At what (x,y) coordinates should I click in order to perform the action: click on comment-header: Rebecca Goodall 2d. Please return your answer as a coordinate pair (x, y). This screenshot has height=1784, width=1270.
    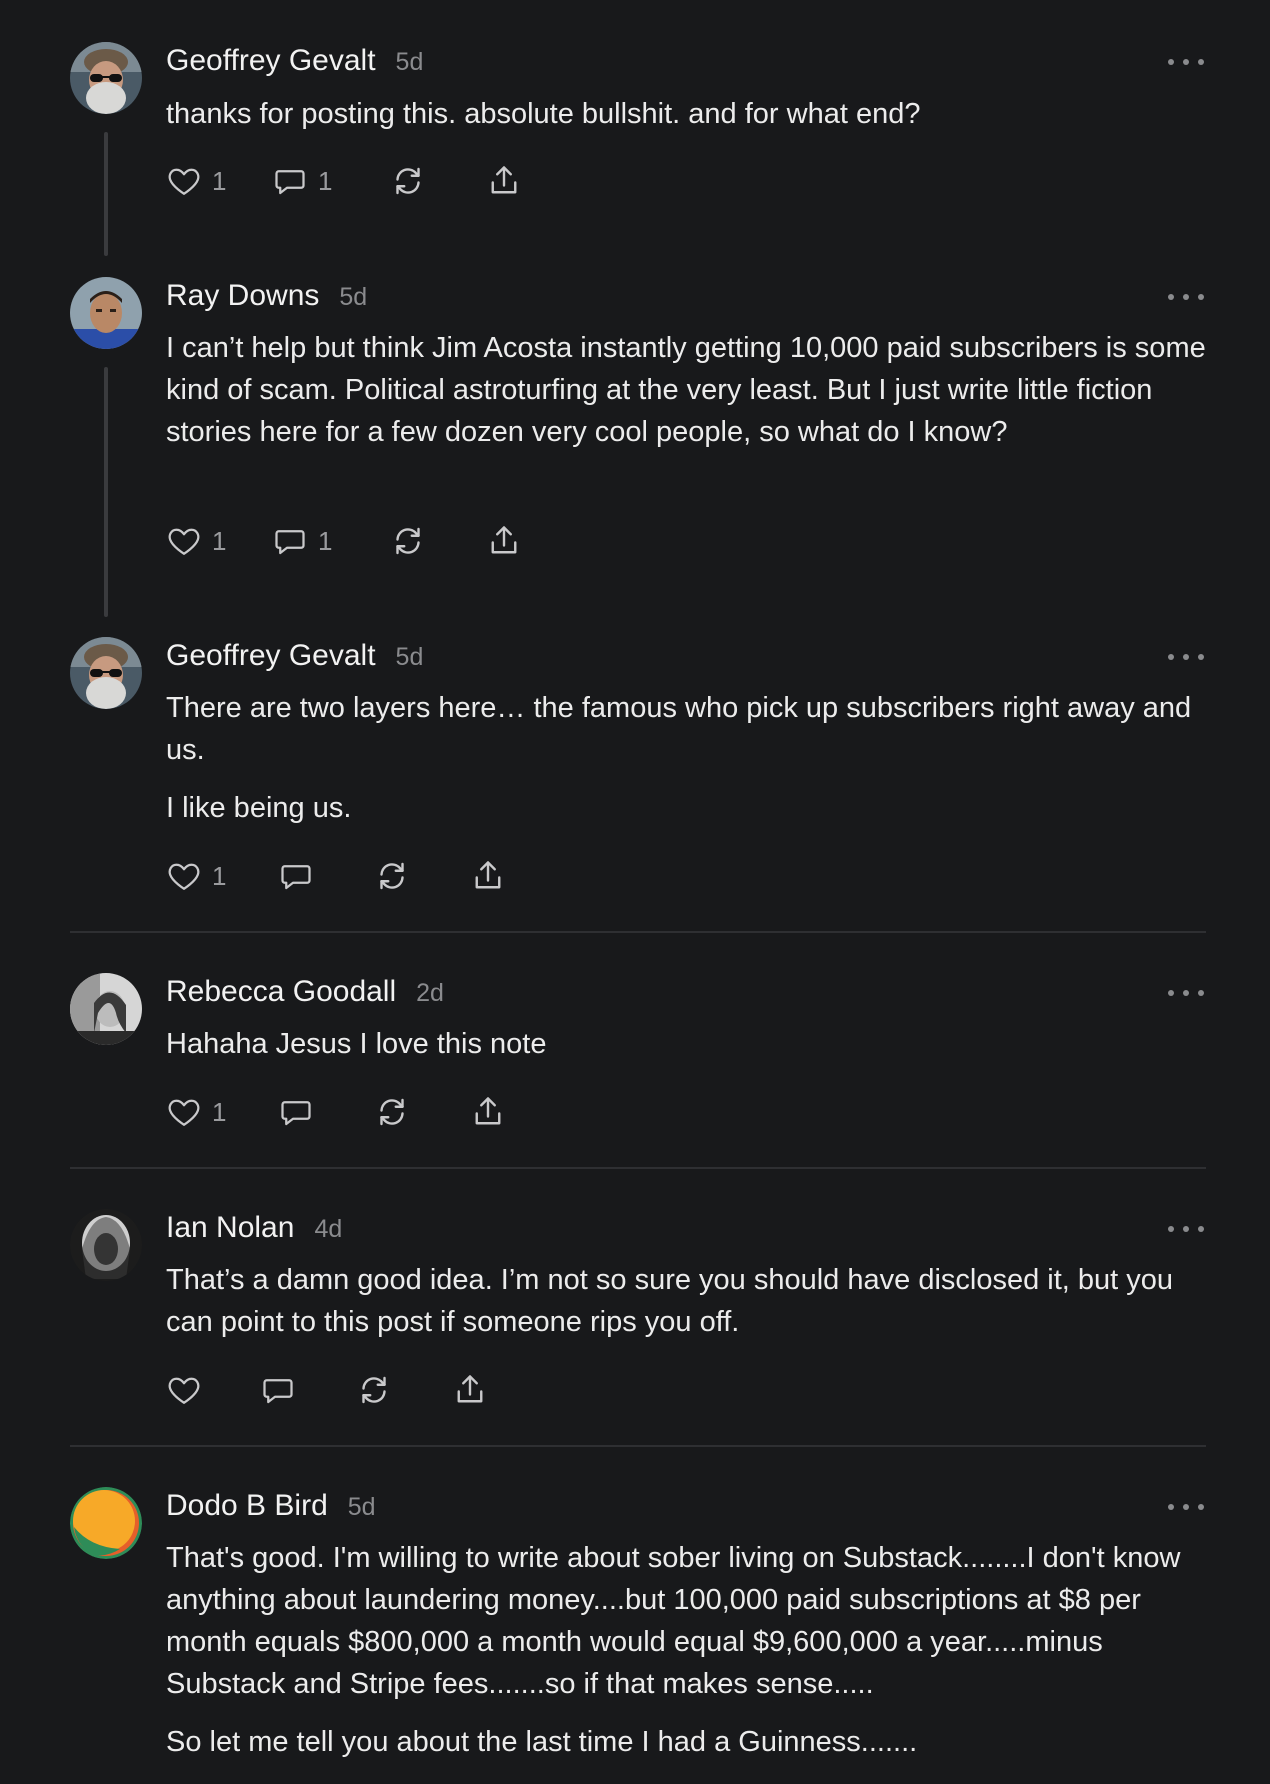
    Looking at the image, I should click on (305, 992).